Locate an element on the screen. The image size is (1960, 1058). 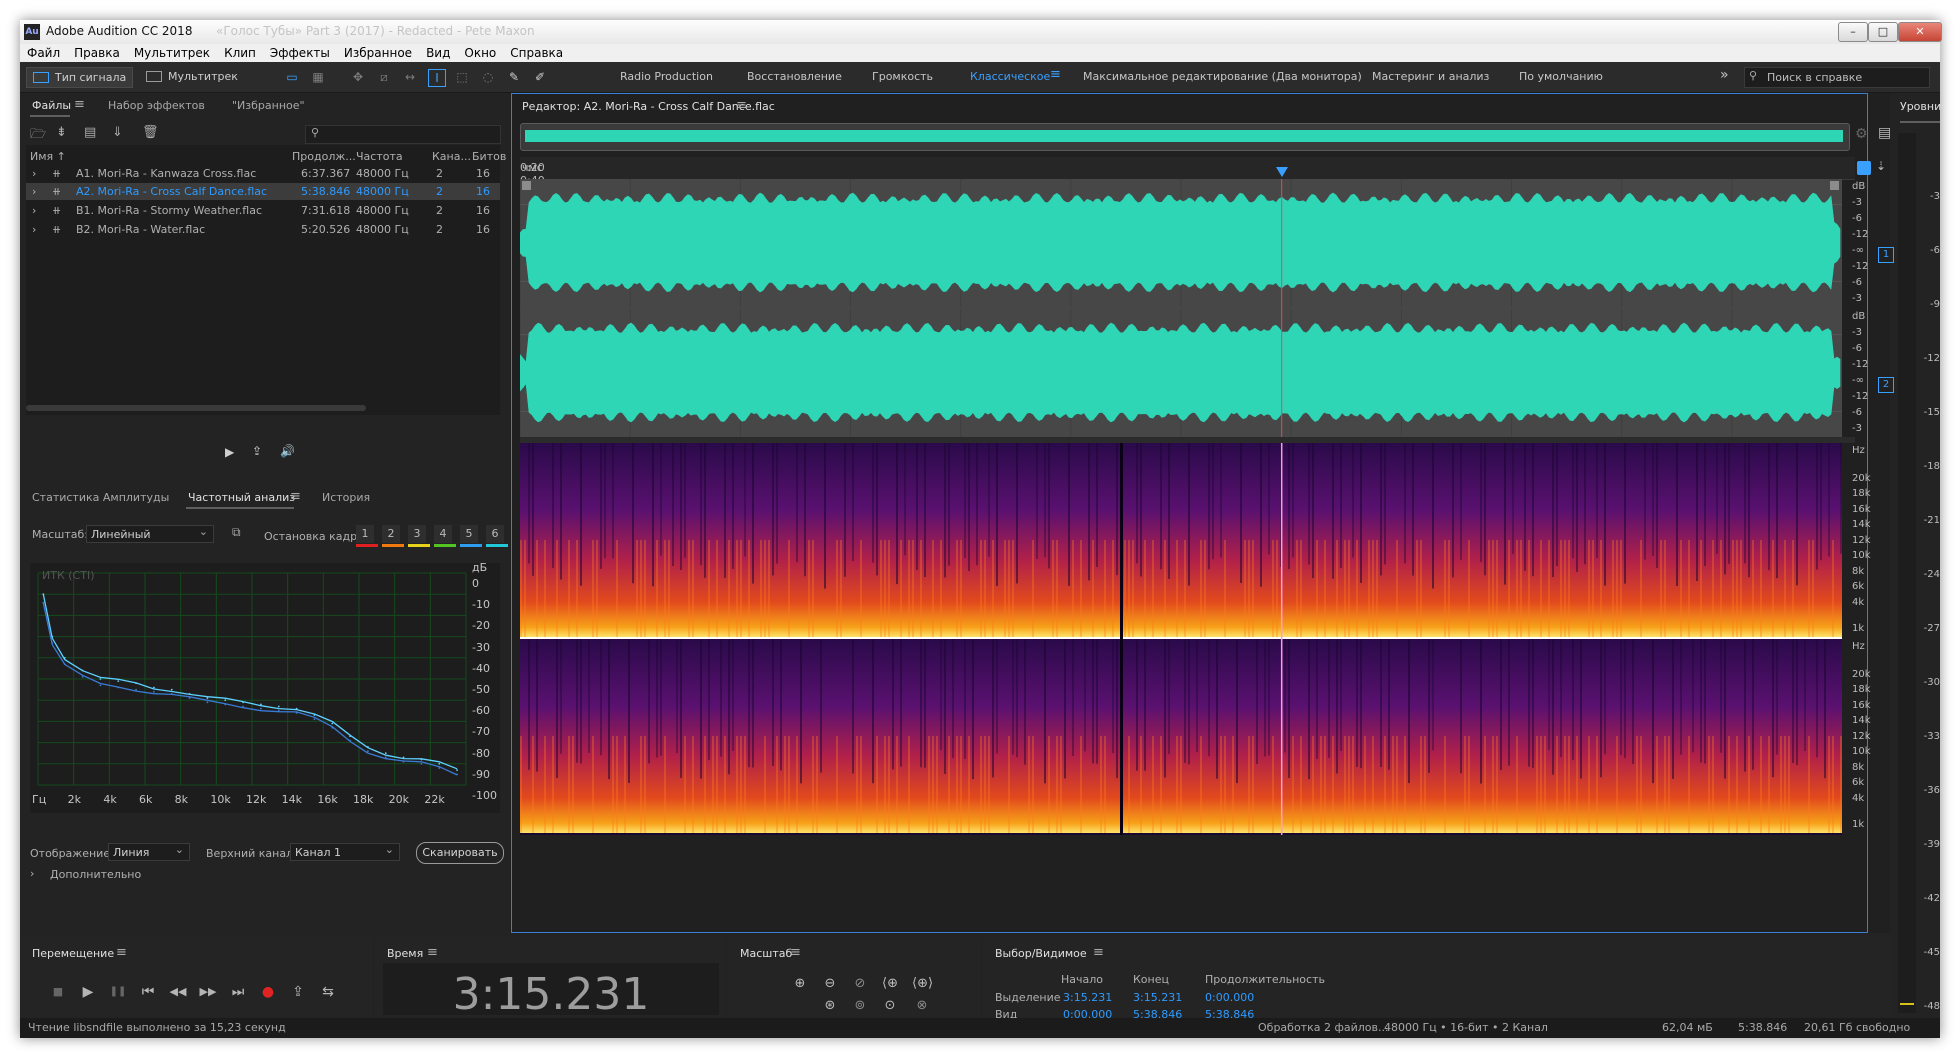
healing-brush-icon: ✐ is located at coordinates (540, 77).